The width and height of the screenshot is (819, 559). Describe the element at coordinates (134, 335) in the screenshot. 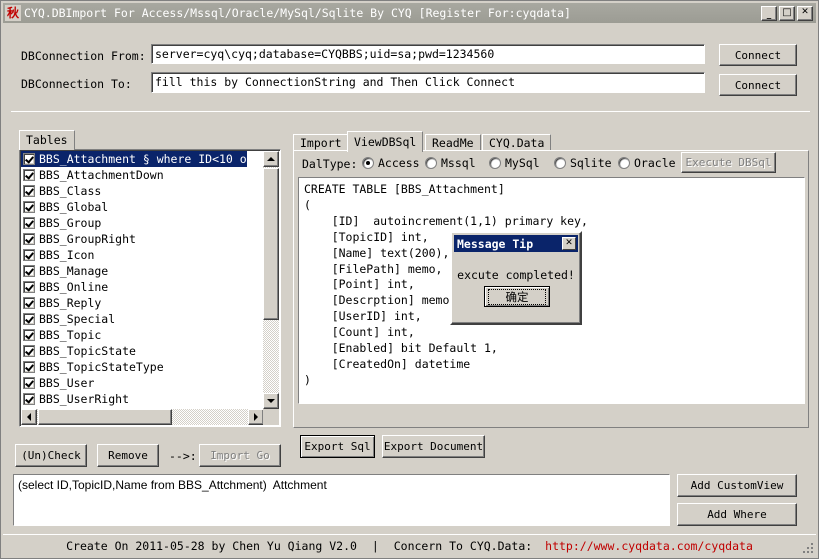

I see `list-item: BBS_Topic` at that location.